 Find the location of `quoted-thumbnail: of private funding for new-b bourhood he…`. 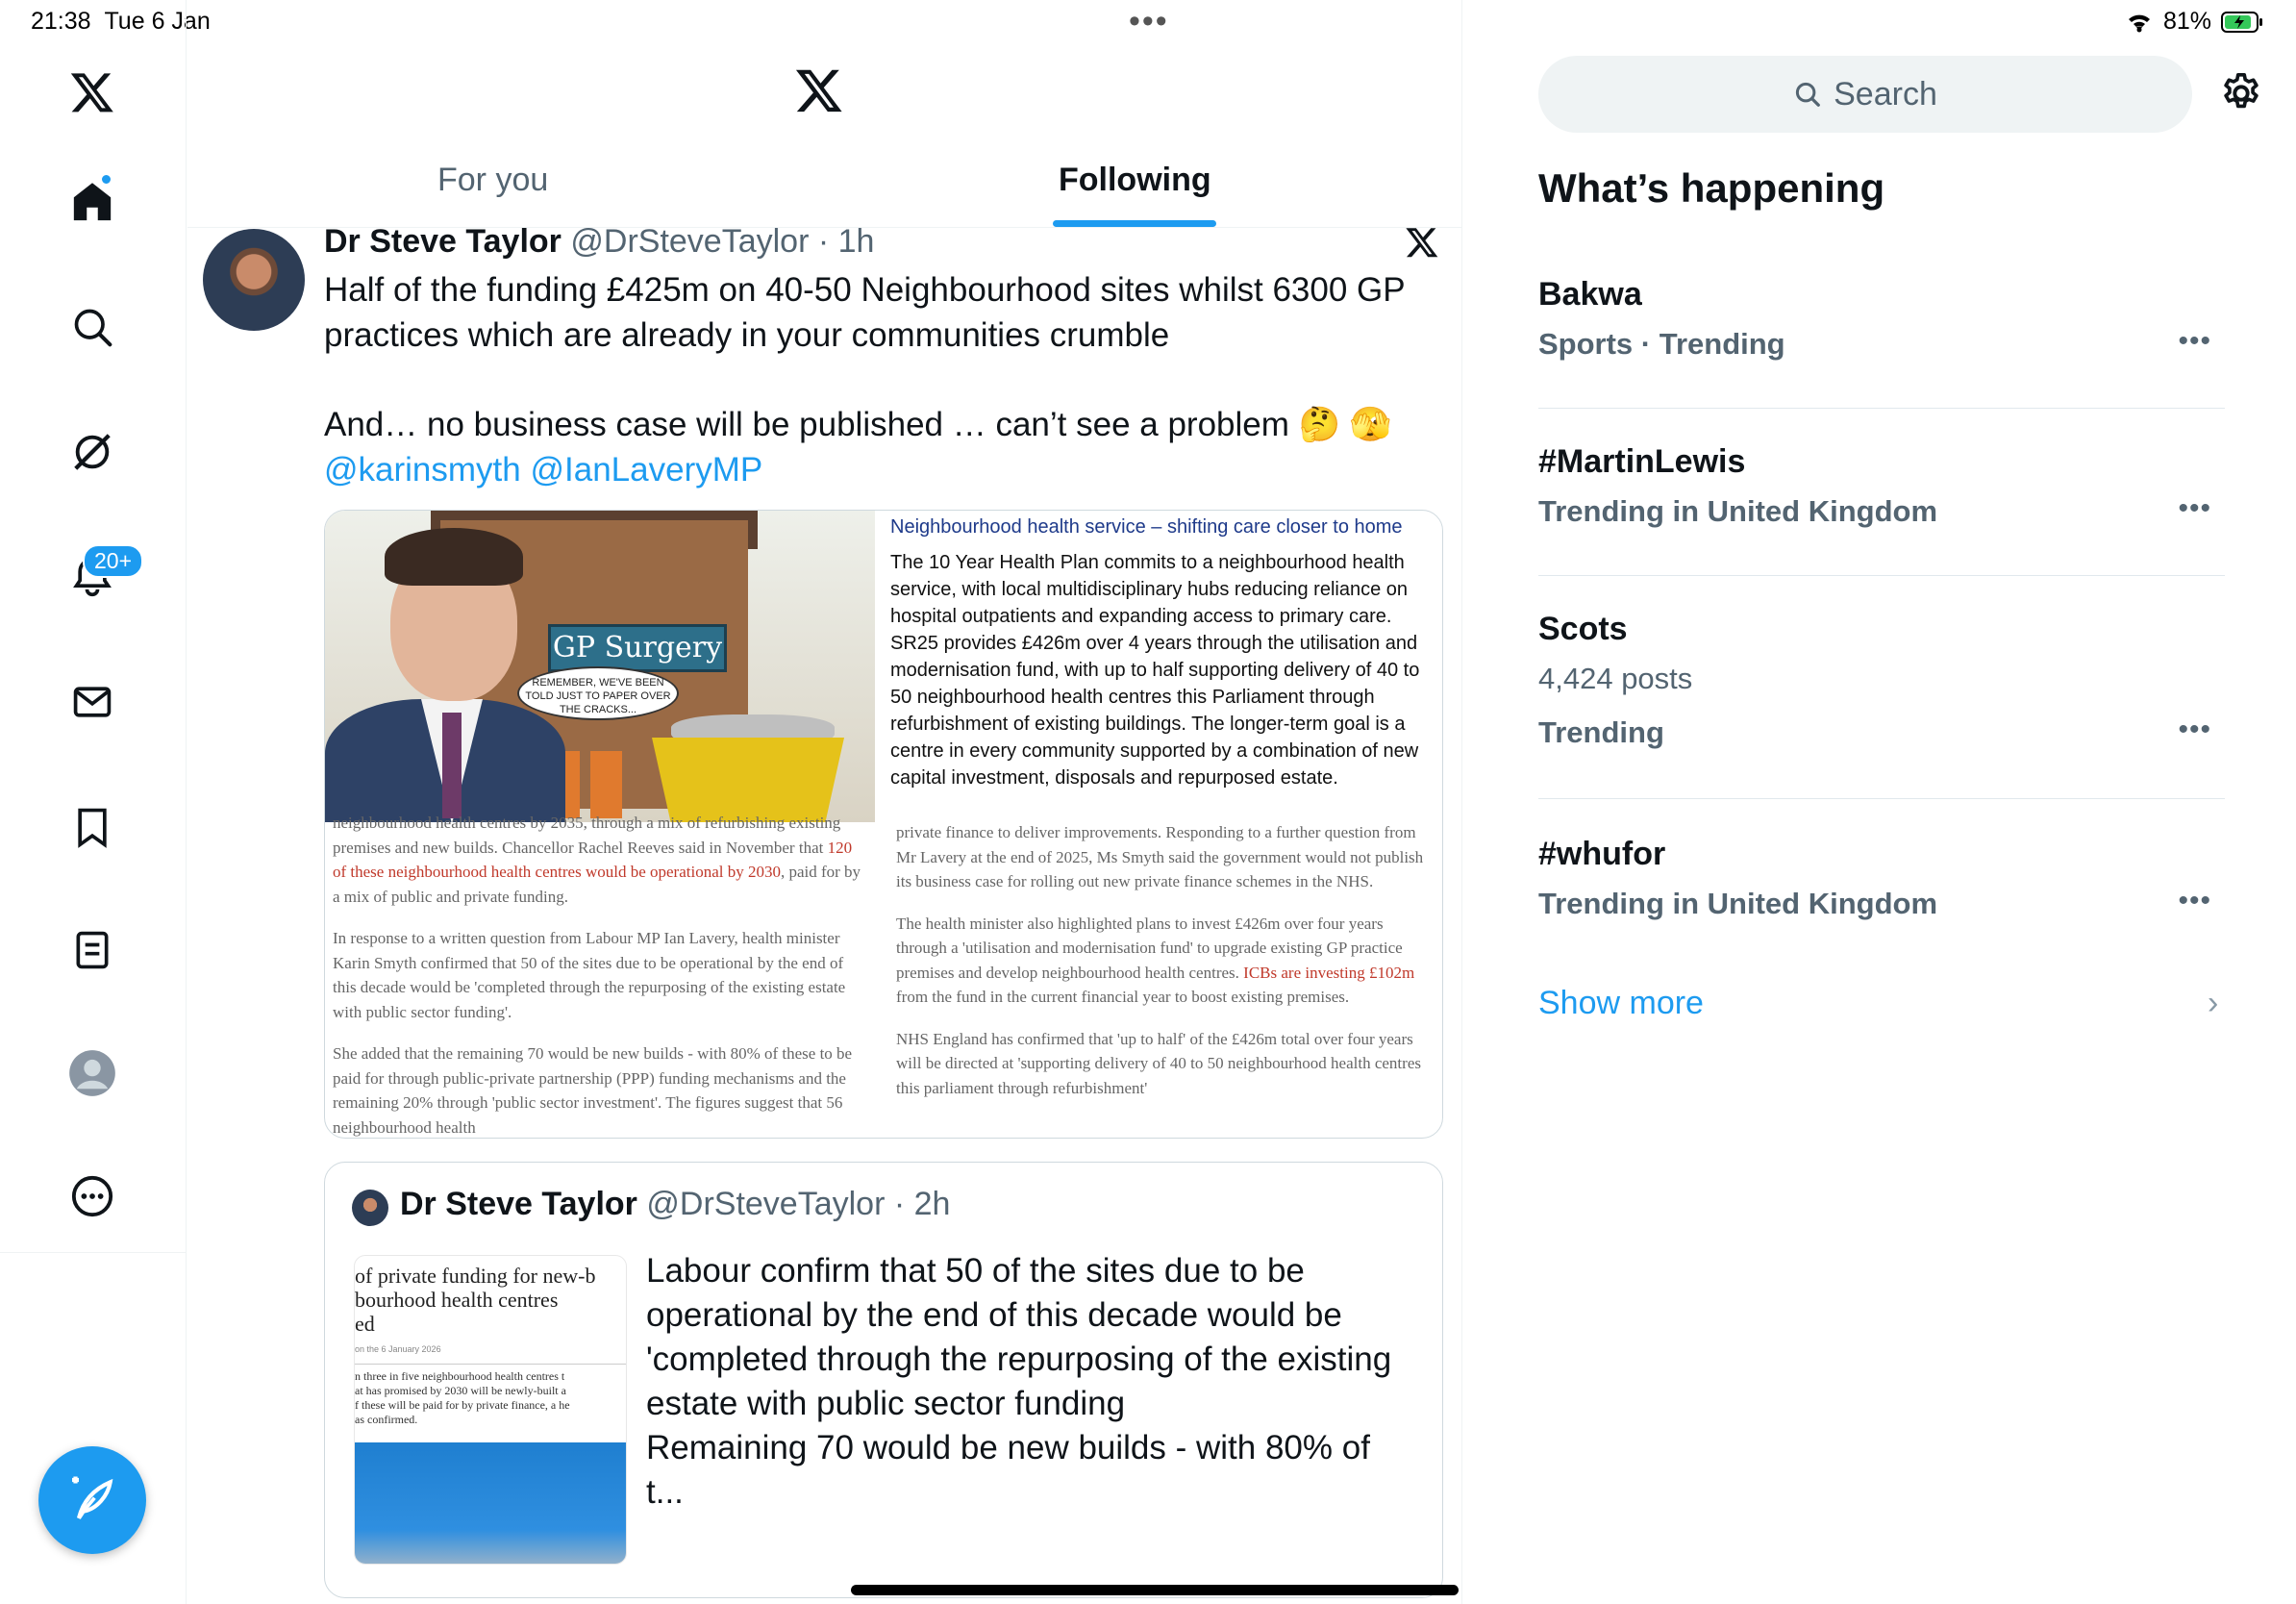

quoted-thumbnail: of private funding for new-b bourhood he… is located at coordinates (490, 1410).